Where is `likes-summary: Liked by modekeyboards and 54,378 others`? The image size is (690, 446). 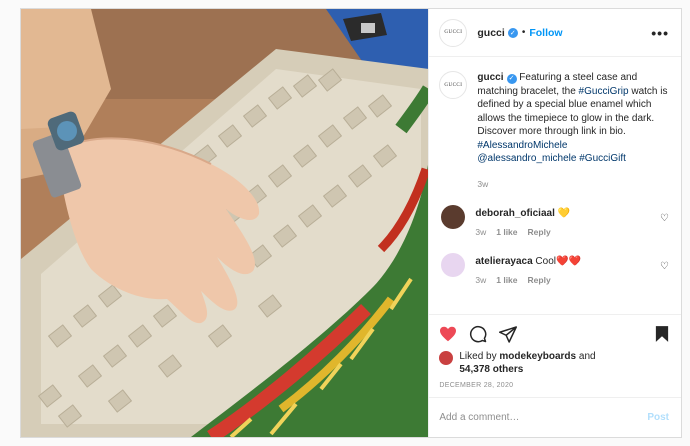
likes-summary: Liked by modekeyboards and 54,378 others is located at coordinates (554, 363).